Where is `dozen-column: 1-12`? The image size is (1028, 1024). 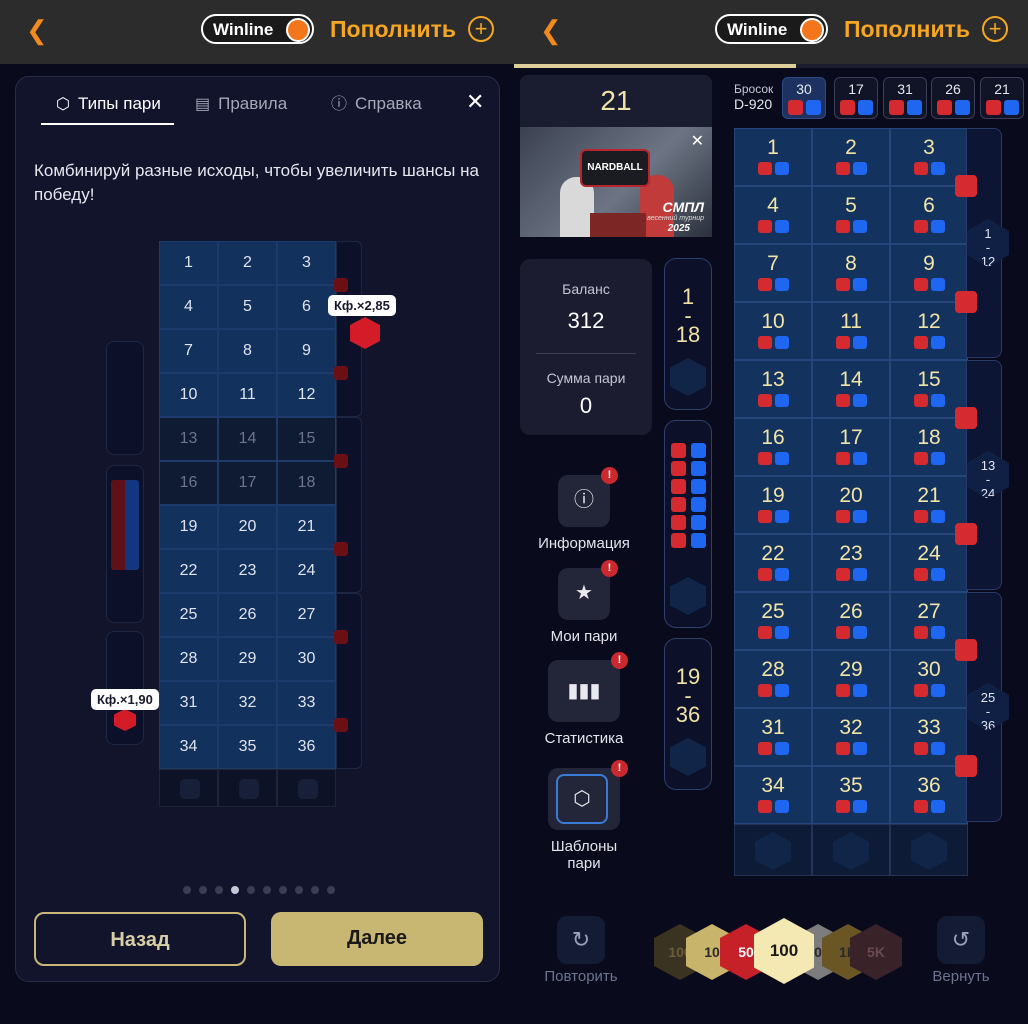 dozen-column: 1-12 is located at coordinates (982, 243).